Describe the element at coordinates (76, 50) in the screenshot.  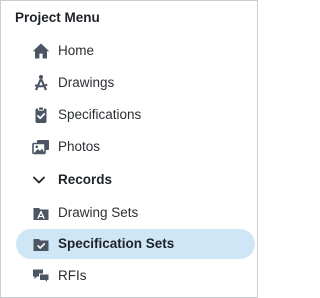
I see `menu-item-home-label: Home` at that location.